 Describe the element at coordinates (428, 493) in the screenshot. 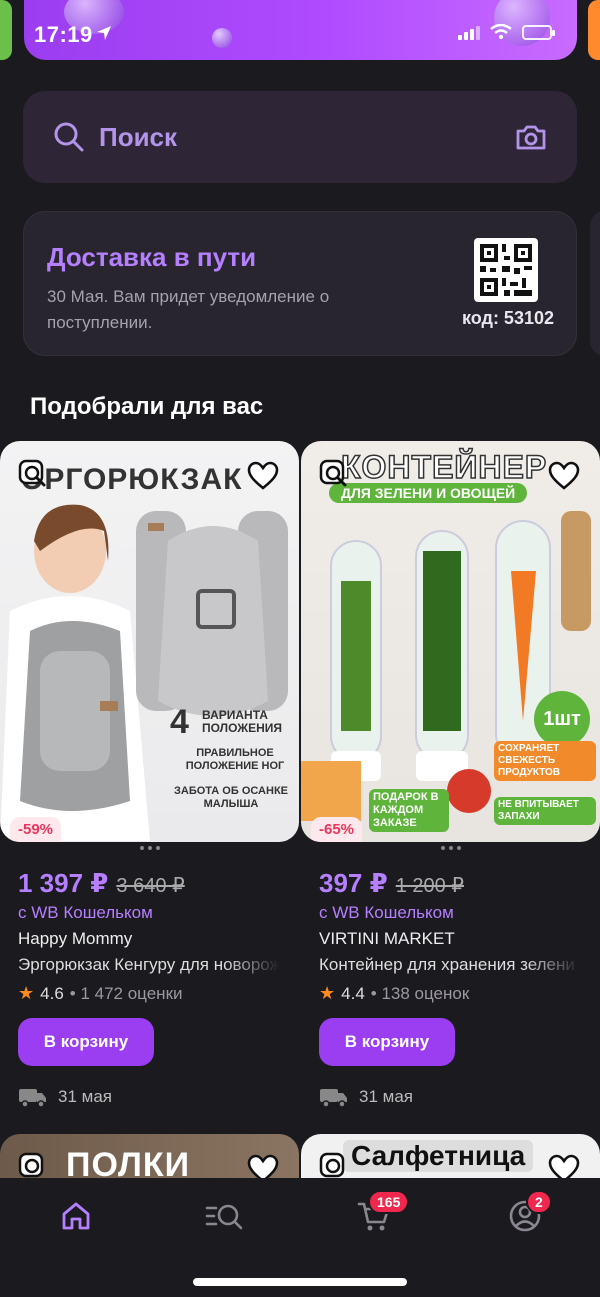

I see `image-subheading: ДЛЯ ЗЕЛЕНИ И ОВОЩЕЙ` at that location.